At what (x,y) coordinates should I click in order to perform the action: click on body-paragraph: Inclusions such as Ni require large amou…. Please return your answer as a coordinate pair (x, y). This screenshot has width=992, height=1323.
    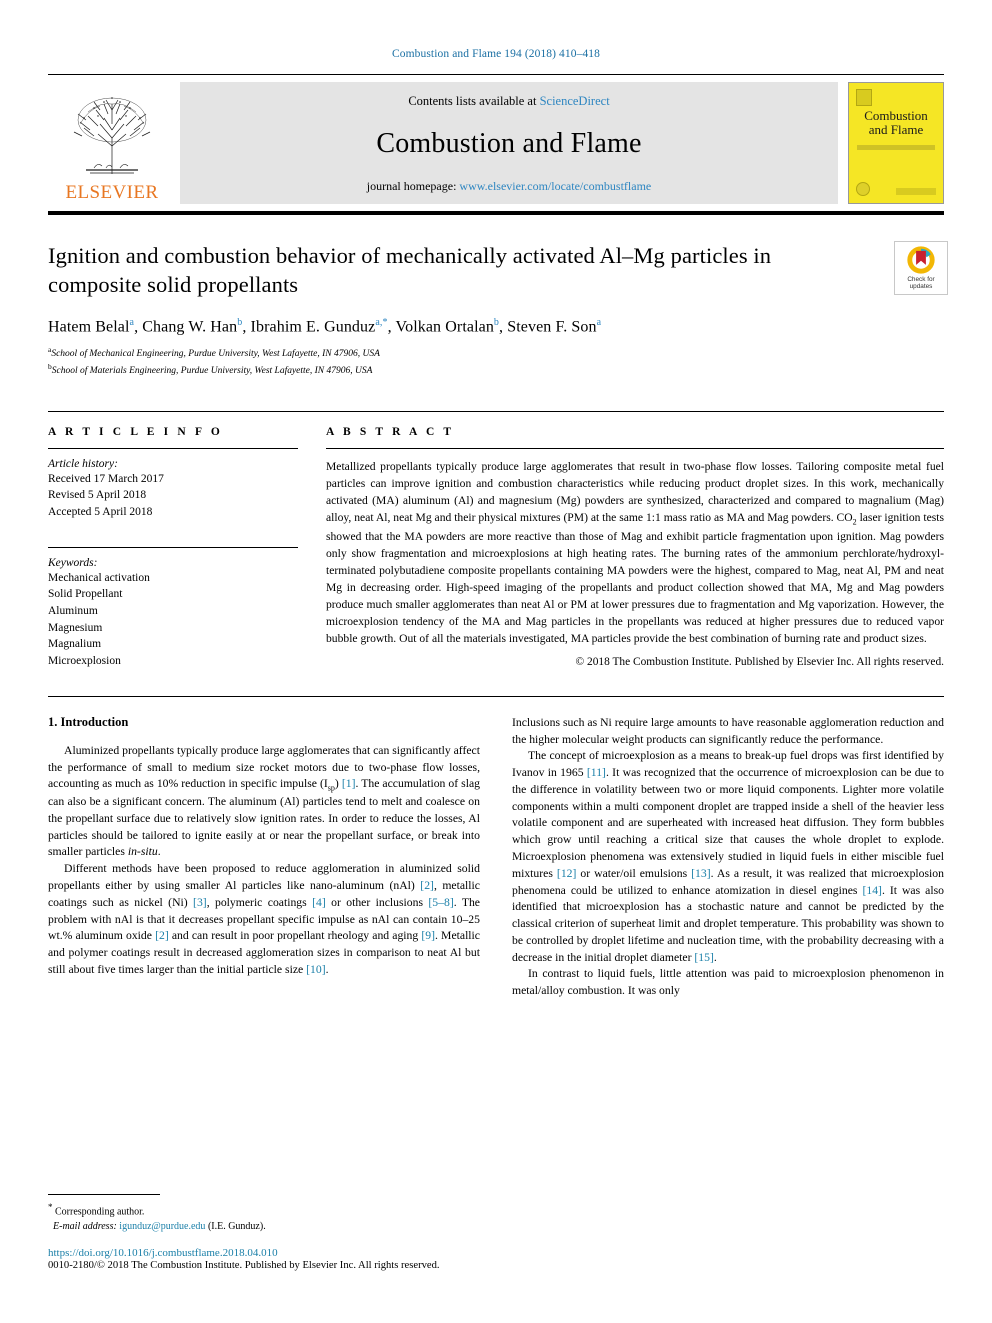
    Looking at the image, I should click on (728, 730).